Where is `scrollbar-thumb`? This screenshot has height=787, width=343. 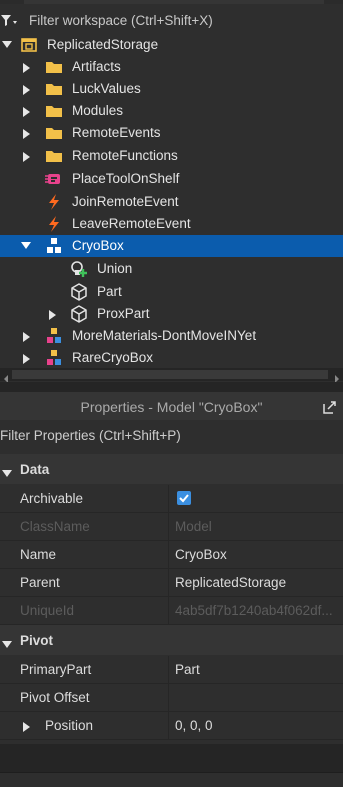 scrollbar-thumb is located at coordinates (170, 374).